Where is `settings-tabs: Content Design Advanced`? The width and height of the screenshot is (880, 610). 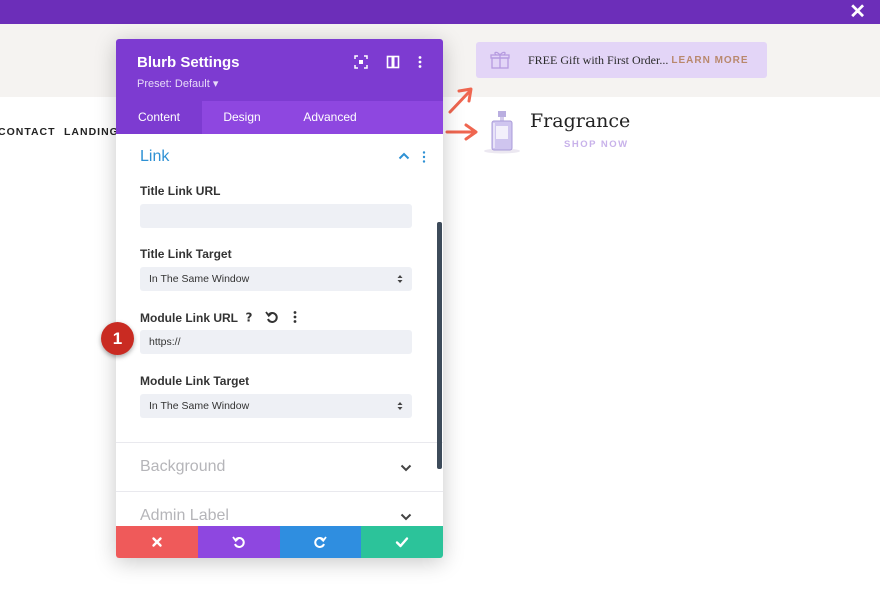 settings-tabs: Content Design Advanced is located at coordinates (279, 117).